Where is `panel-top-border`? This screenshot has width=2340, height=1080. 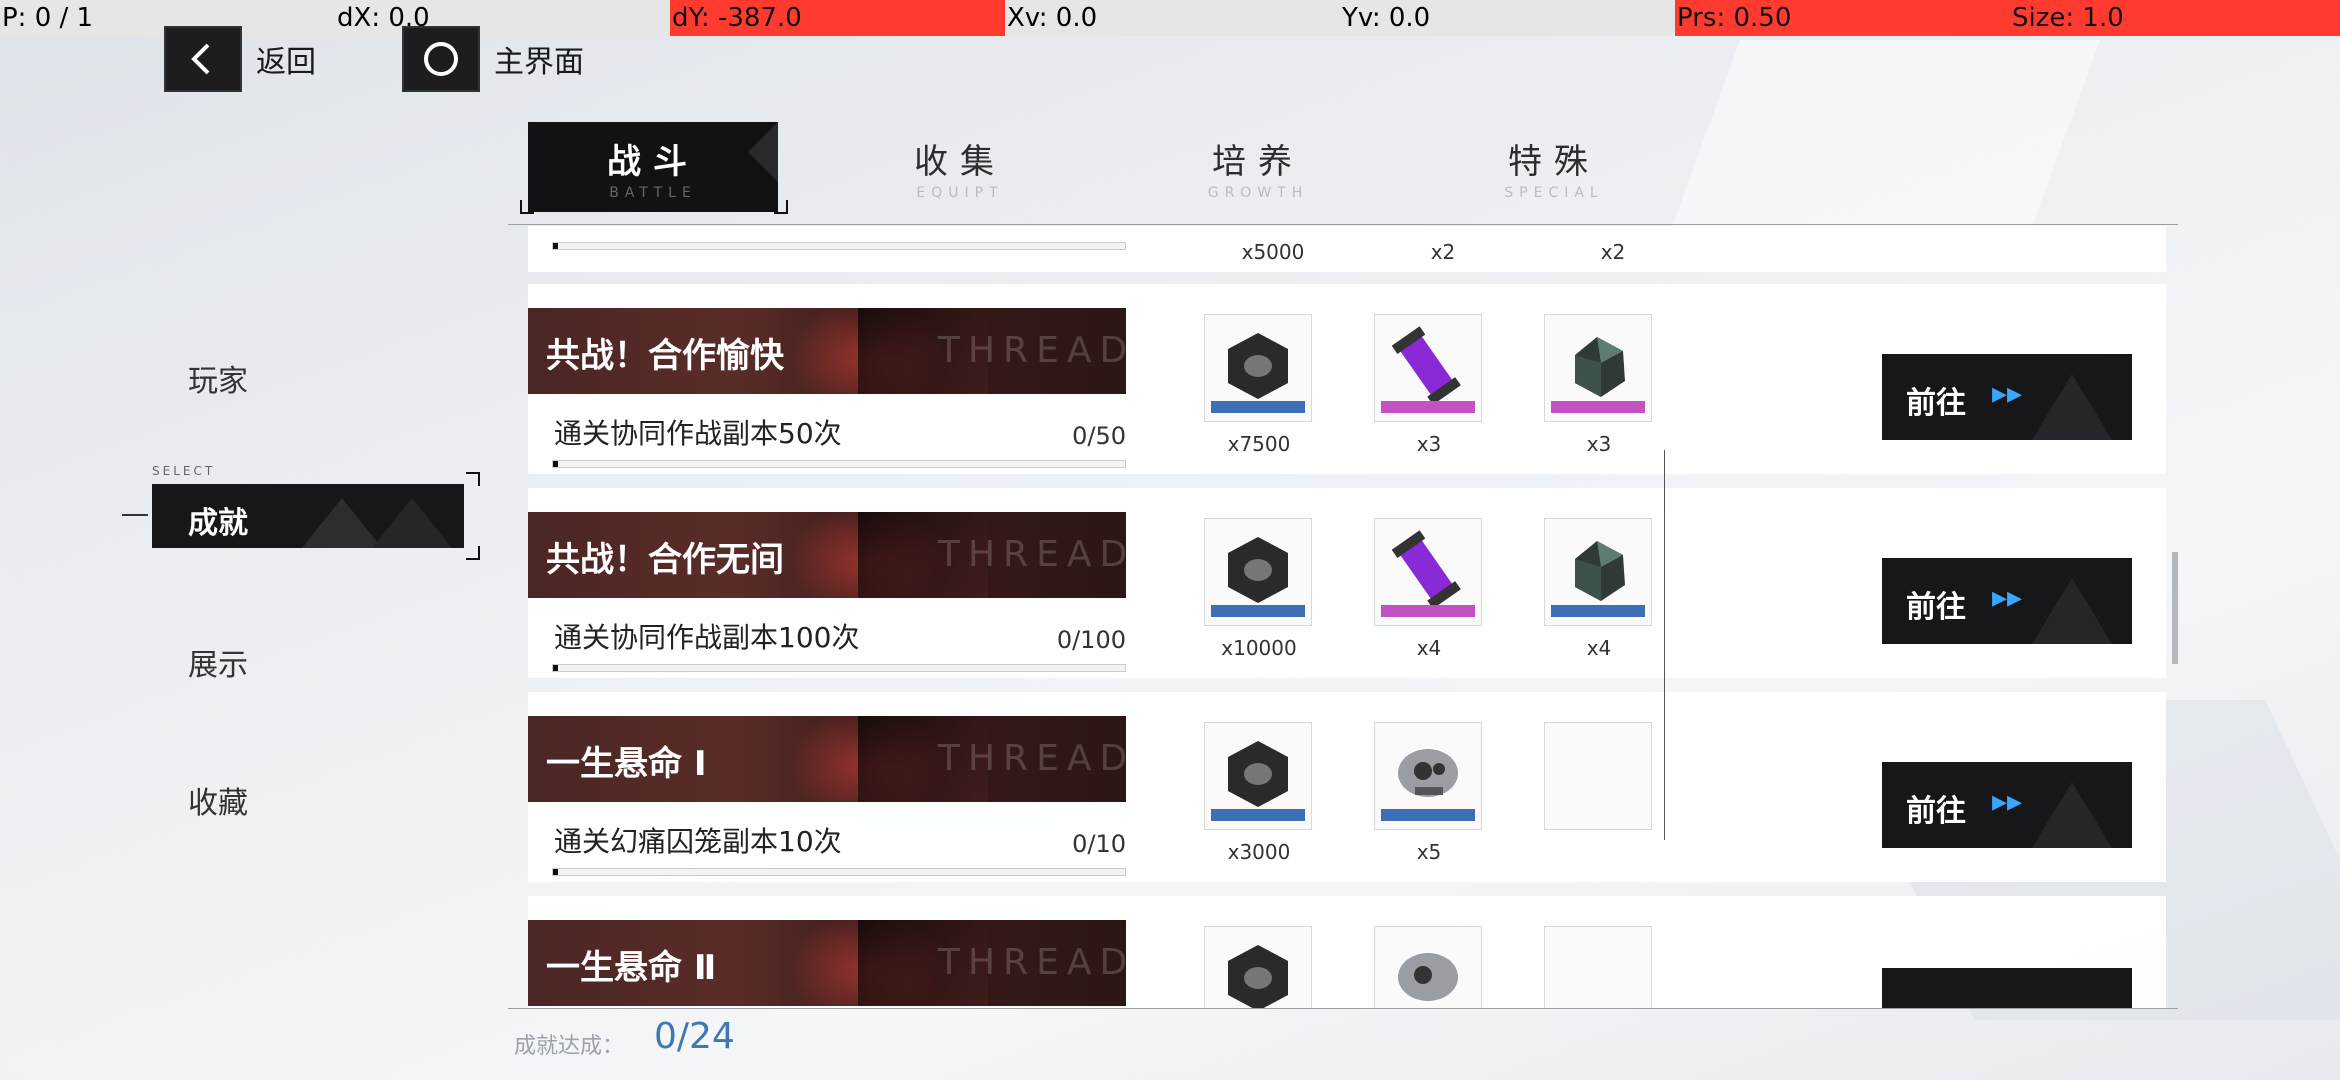 panel-top-border is located at coordinates (1343, 224).